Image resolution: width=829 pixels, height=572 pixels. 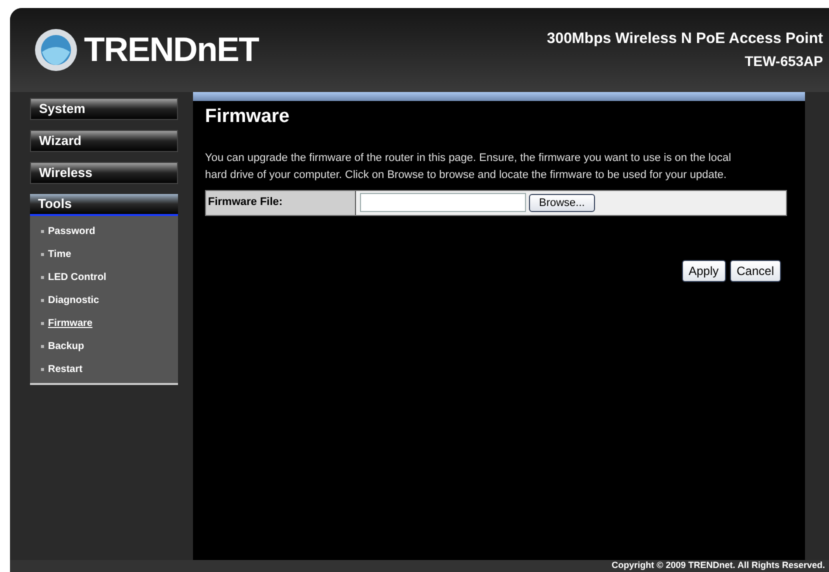 What do you see at coordinates (718, 565) in the screenshot?
I see `copyright-text: Copyright © 2009 TRENDnet. All Rights Reserved.` at bounding box center [718, 565].